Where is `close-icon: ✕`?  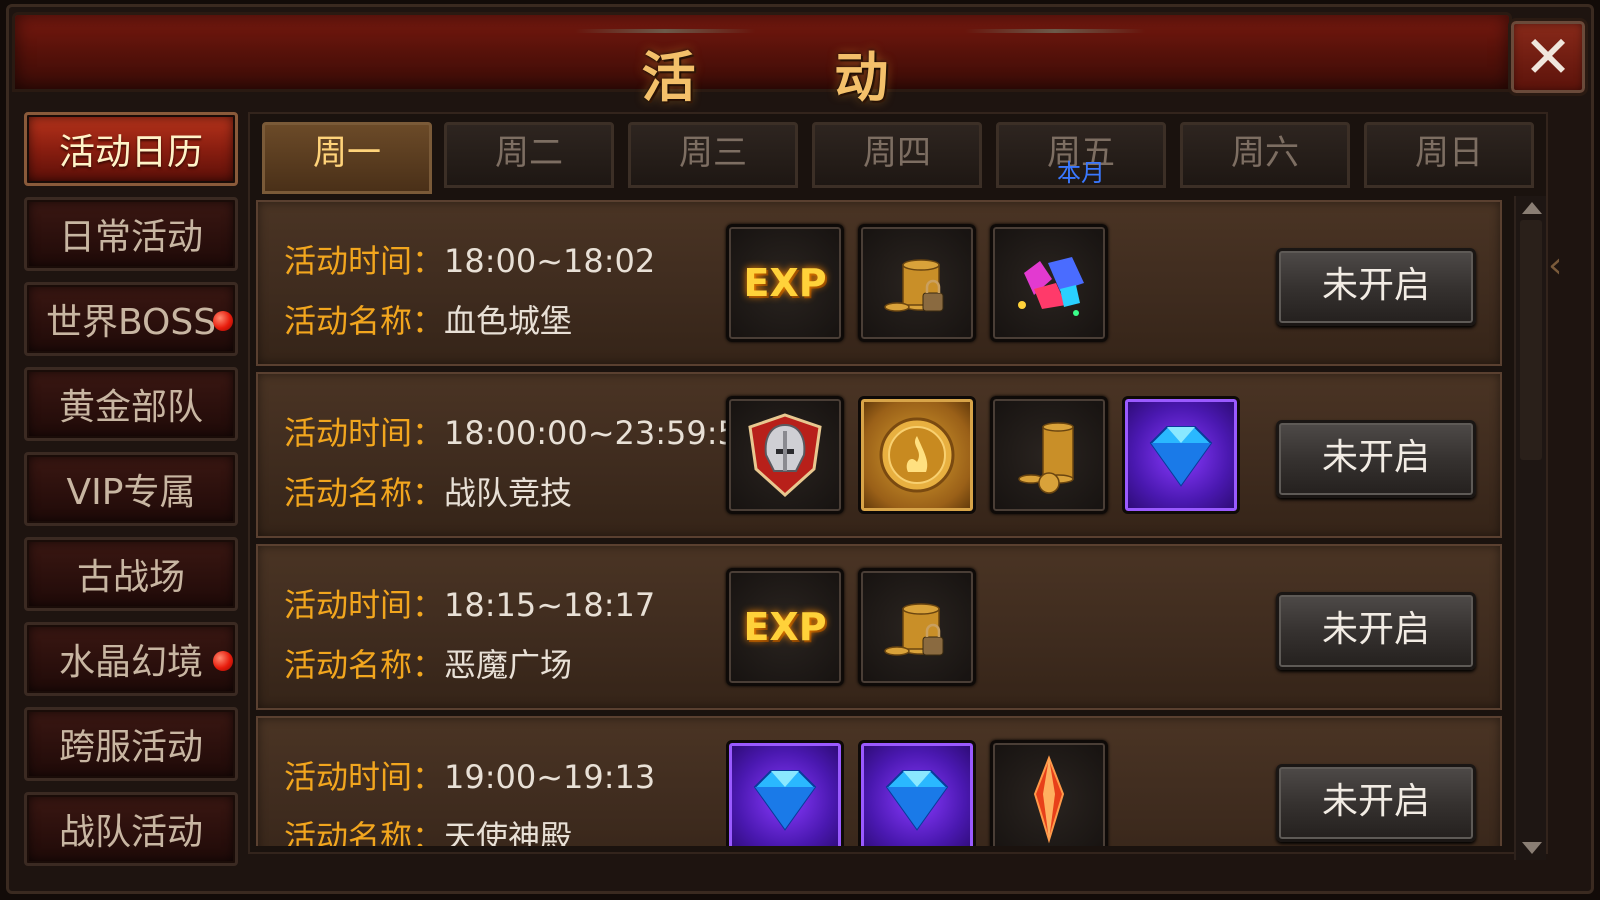 close-icon: ✕ is located at coordinates (1548, 57).